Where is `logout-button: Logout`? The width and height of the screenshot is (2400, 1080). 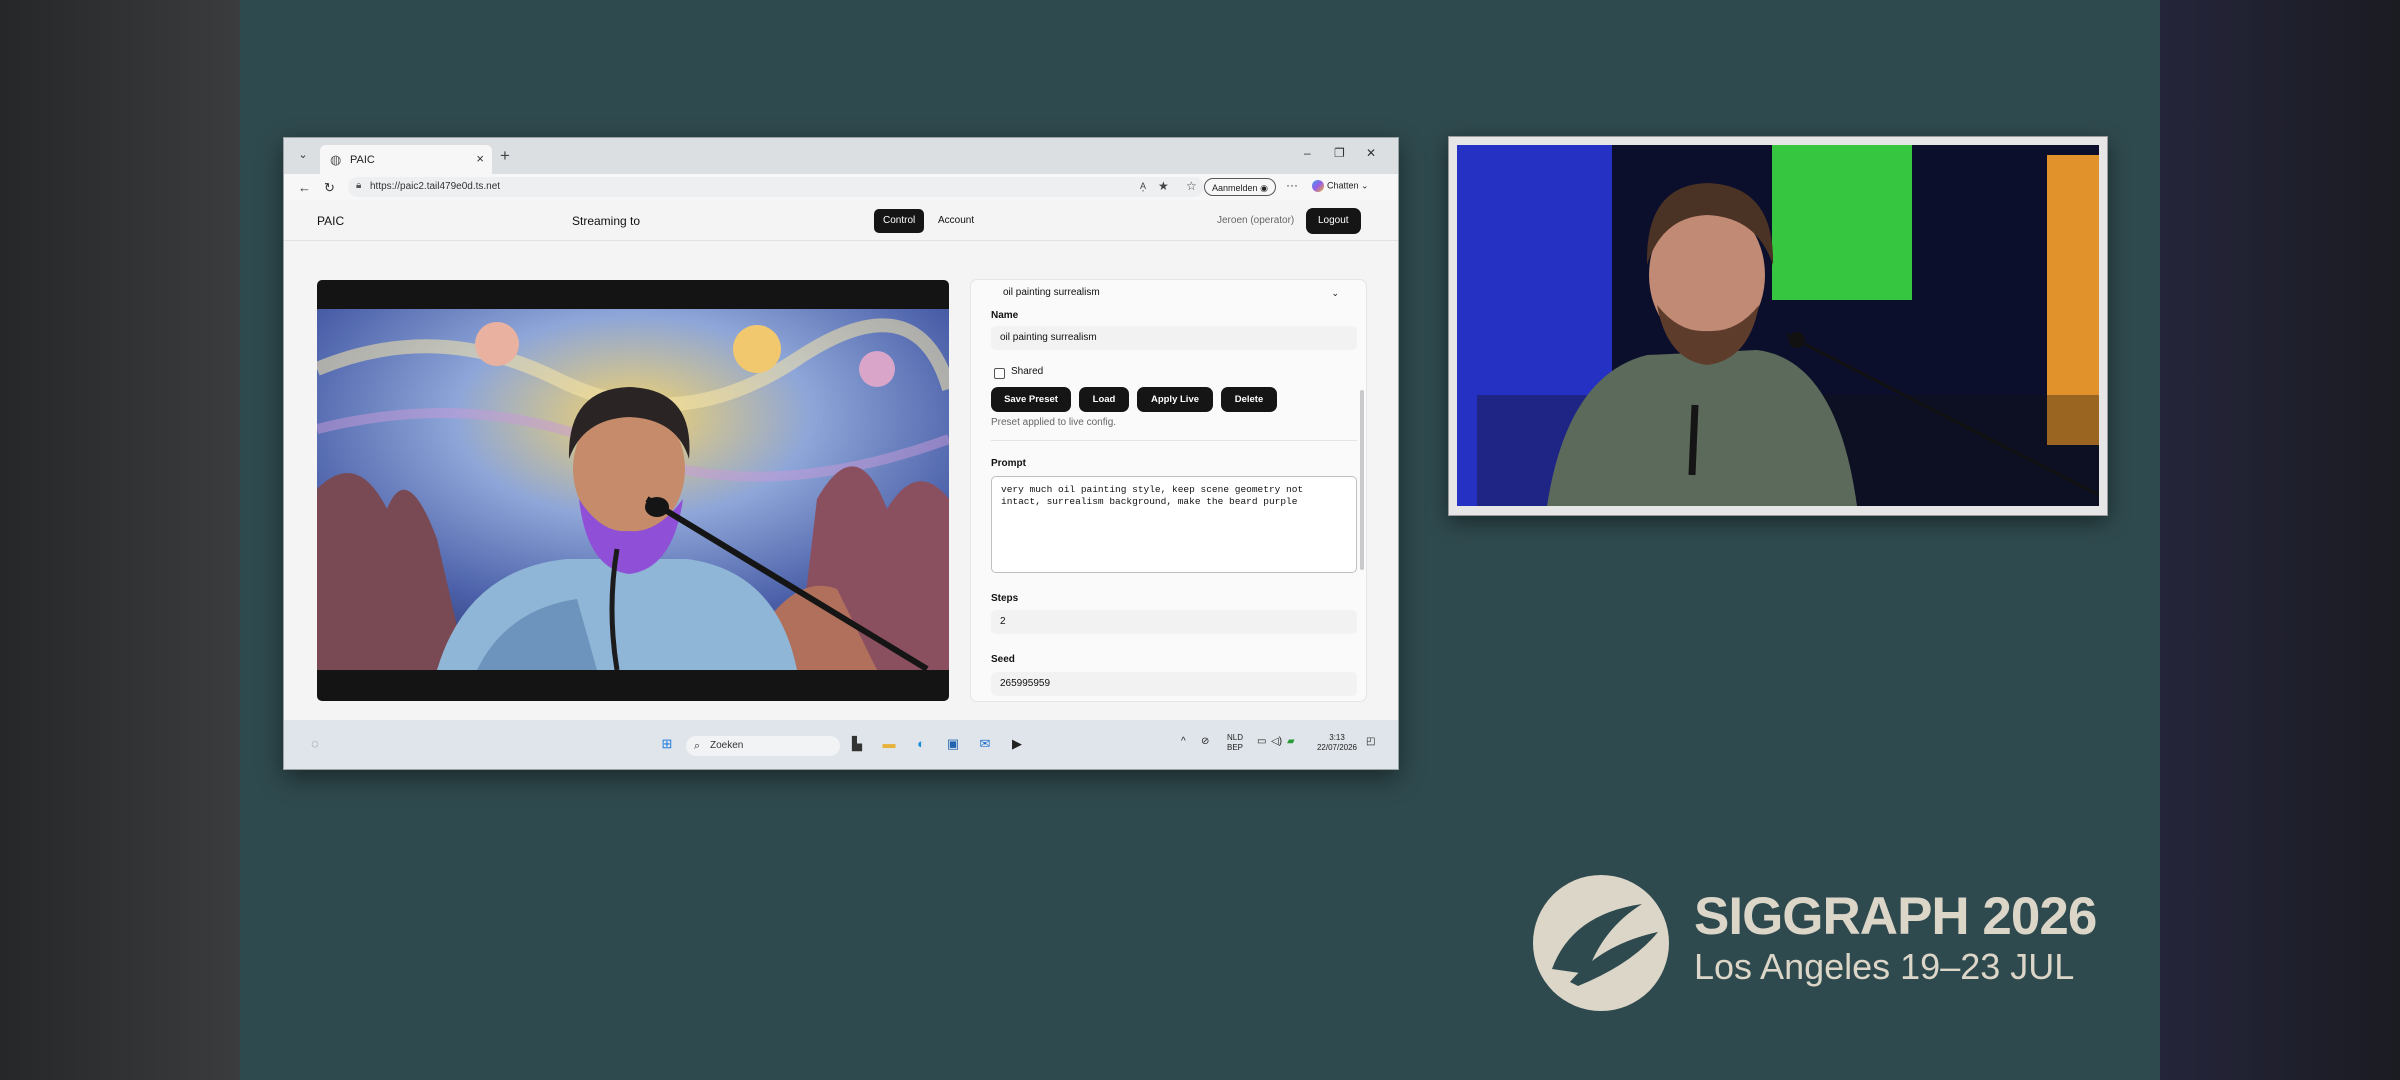
logout-button: Logout is located at coordinates (1333, 221).